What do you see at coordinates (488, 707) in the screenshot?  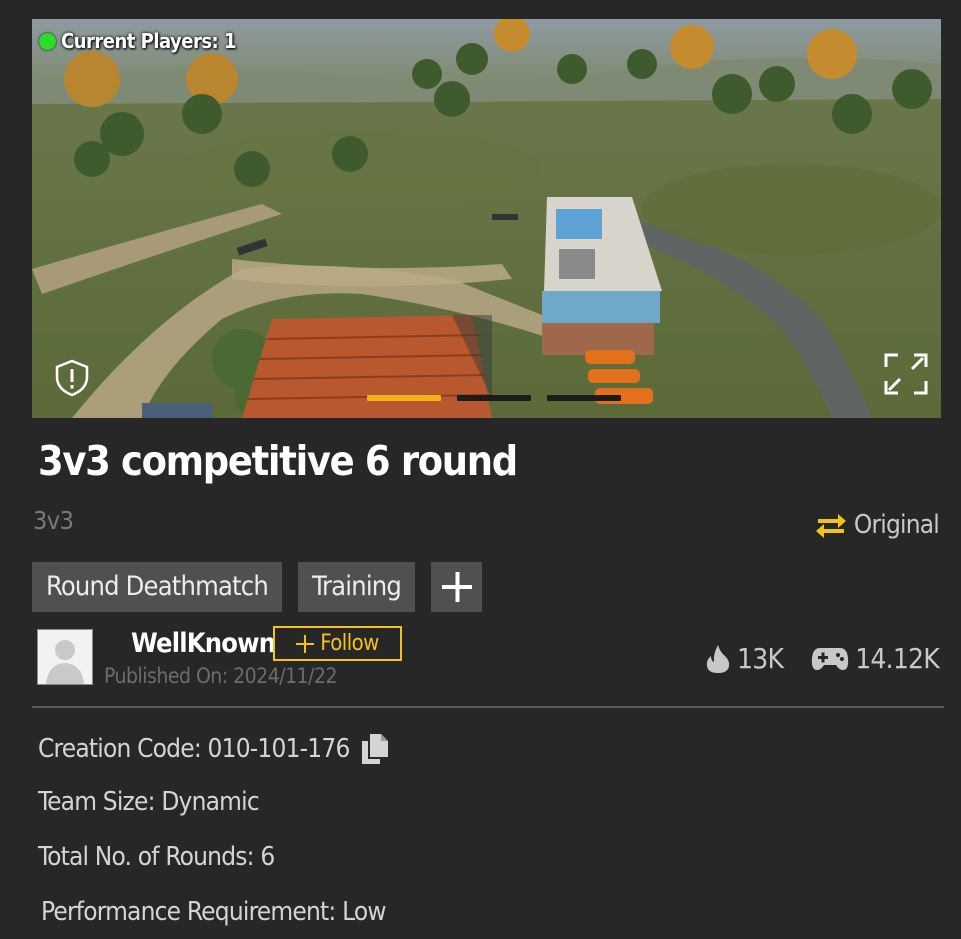 I see `section-divider` at bounding box center [488, 707].